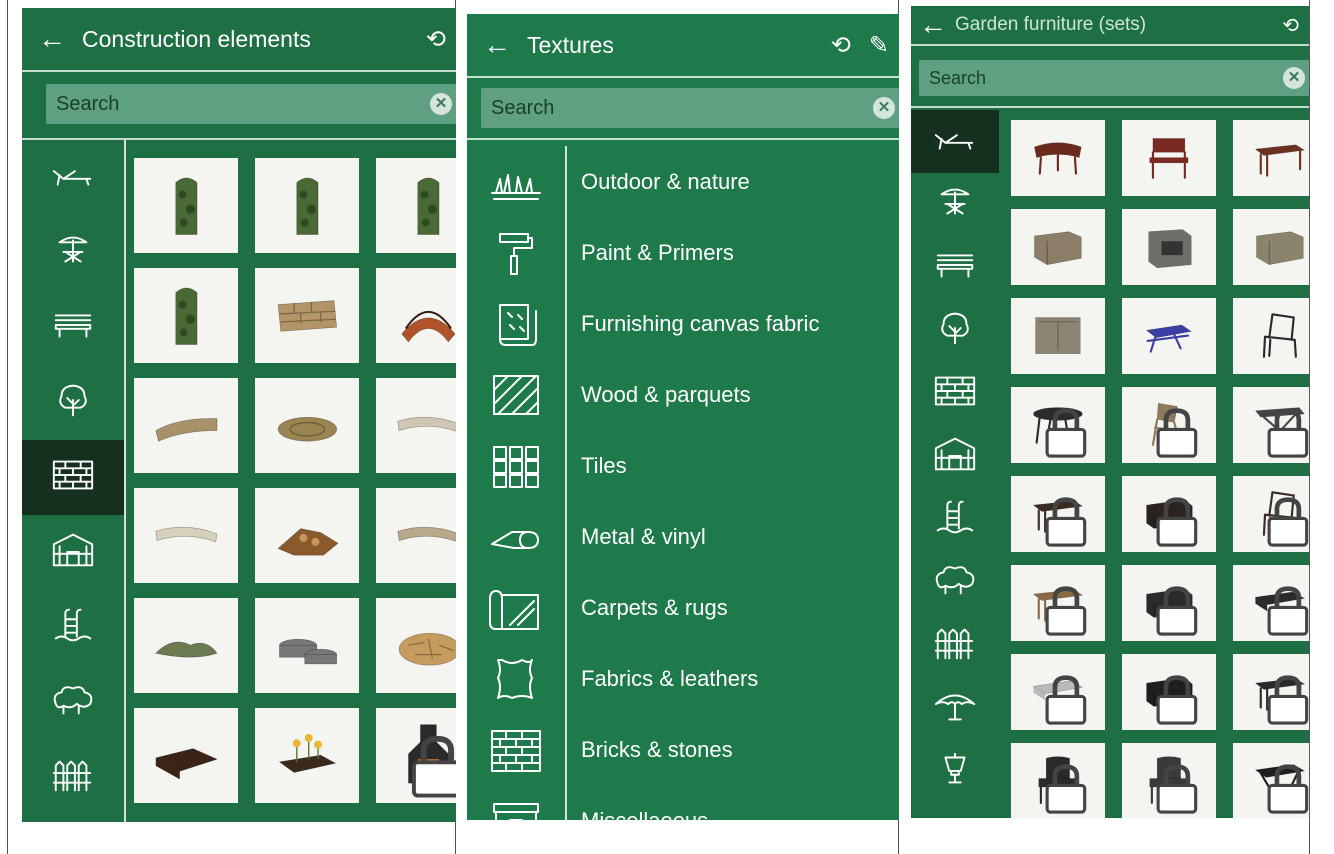 The image size is (1334, 854). I want to click on eyedropper-icon: ✎, so click(879, 45).